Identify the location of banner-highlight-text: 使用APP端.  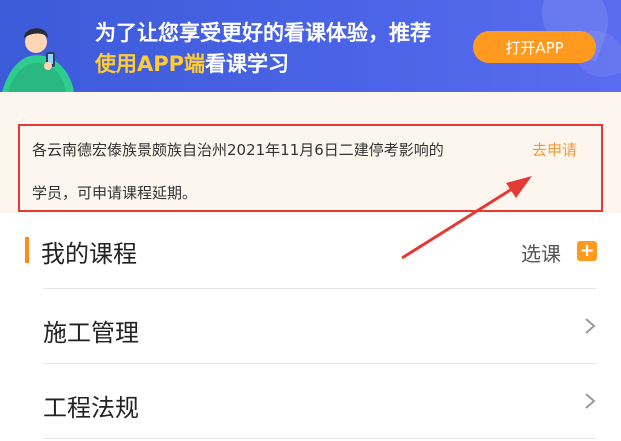
(150, 64).